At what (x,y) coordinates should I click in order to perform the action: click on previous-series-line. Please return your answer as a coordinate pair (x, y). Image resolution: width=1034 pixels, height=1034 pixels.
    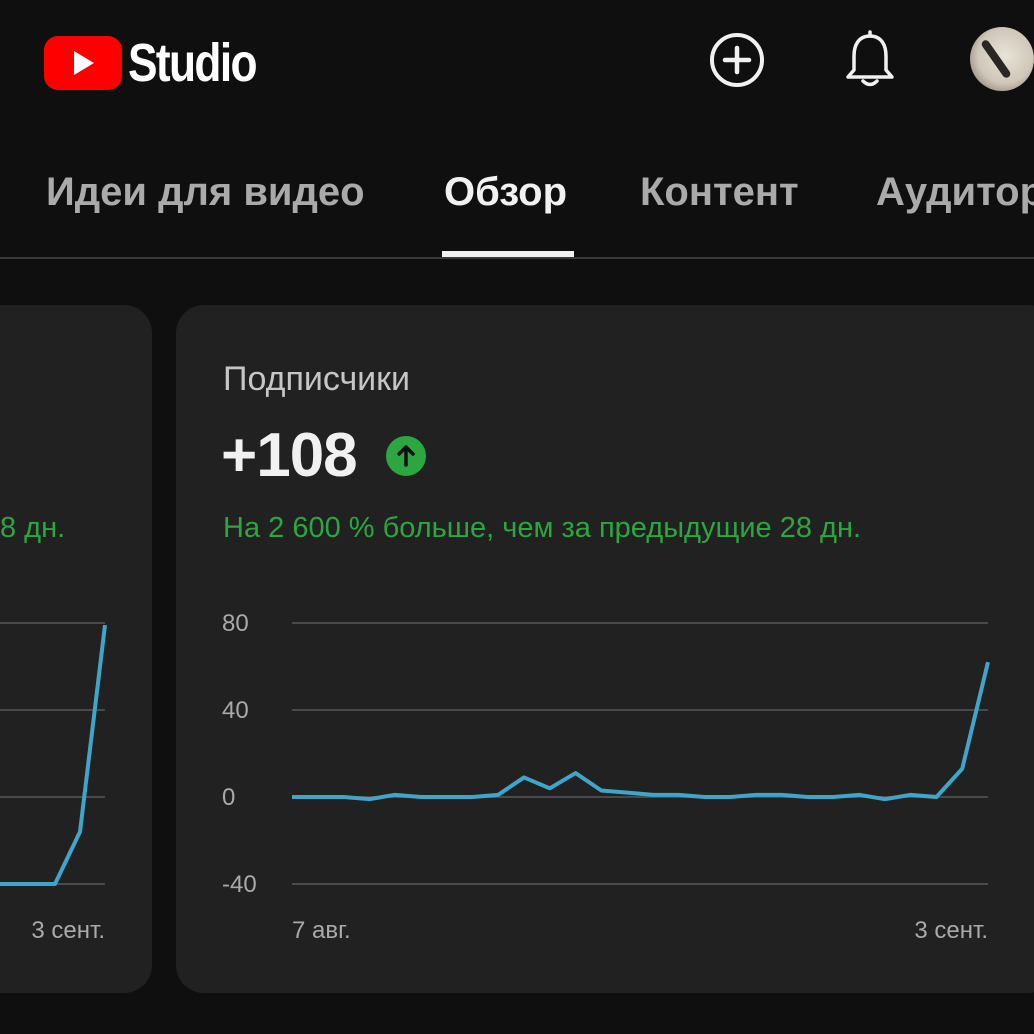
    Looking at the image, I should click on (53, 755).